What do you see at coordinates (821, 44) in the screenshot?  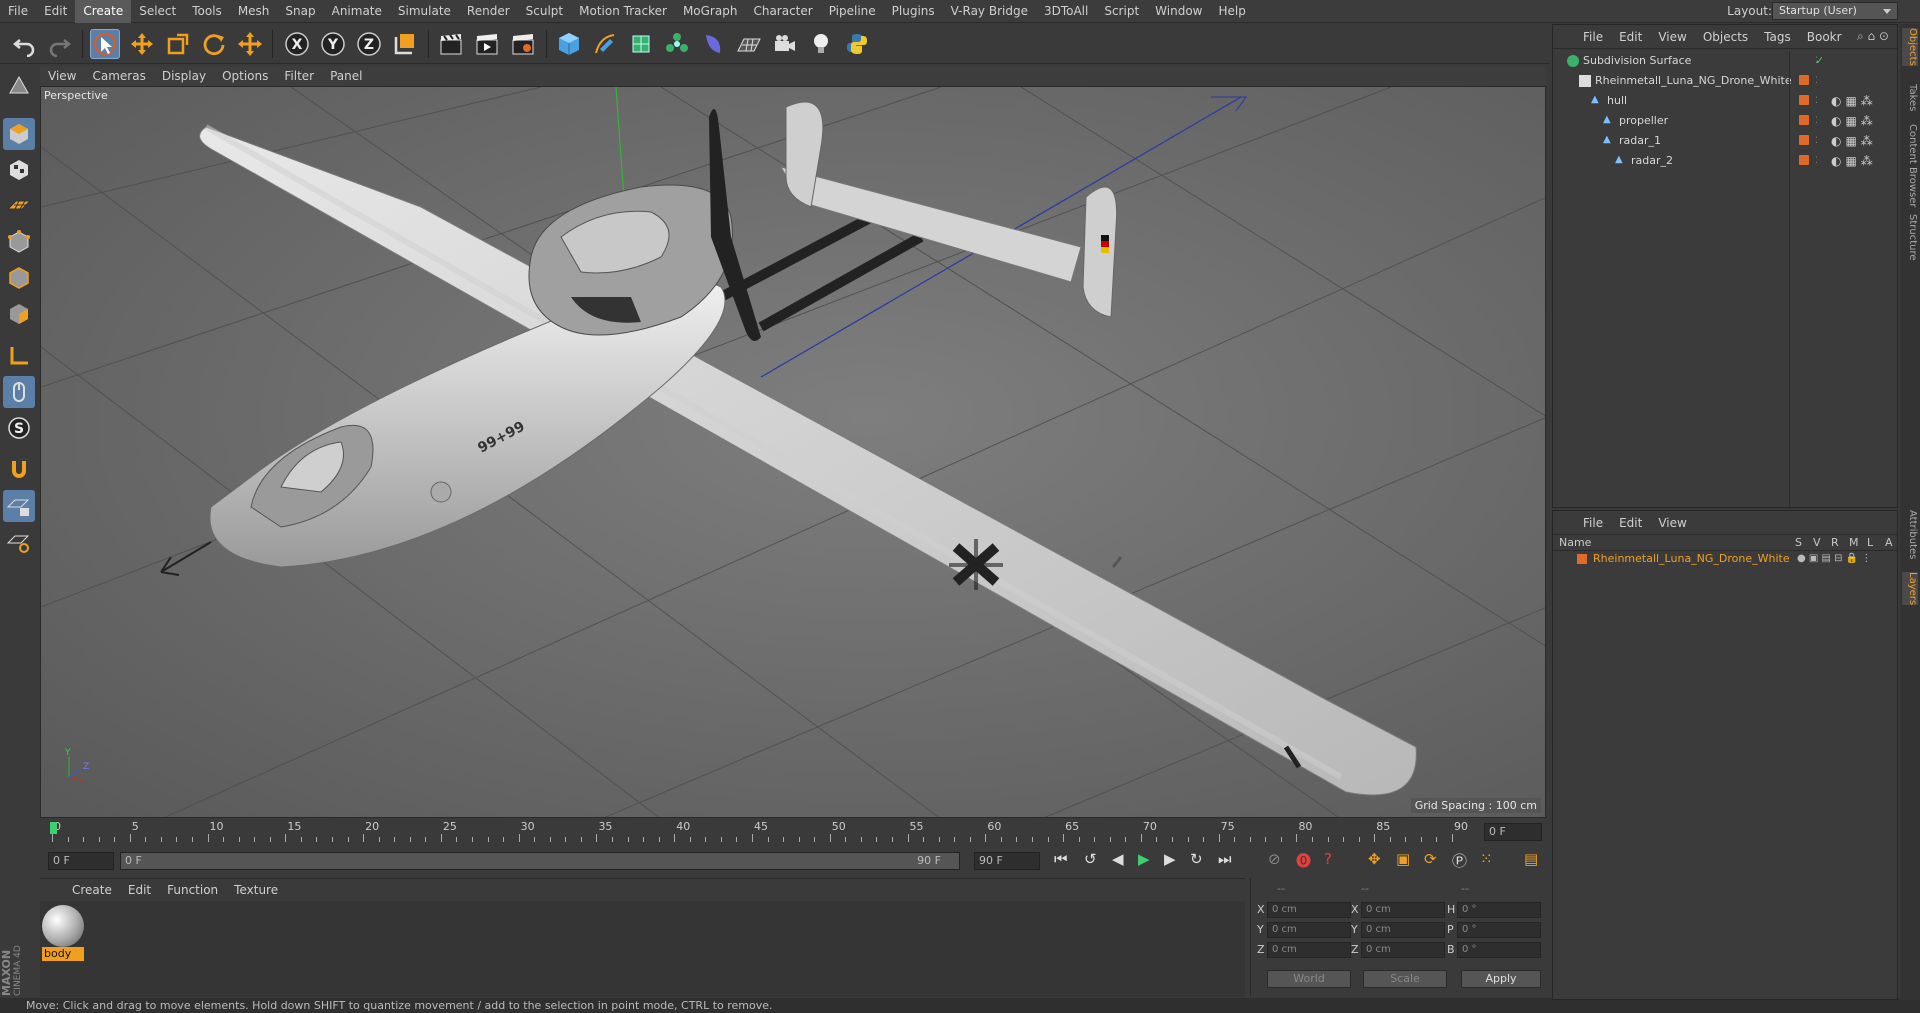 I see `light-button` at bounding box center [821, 44].